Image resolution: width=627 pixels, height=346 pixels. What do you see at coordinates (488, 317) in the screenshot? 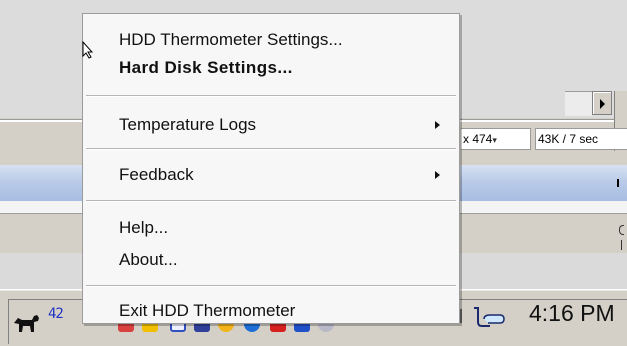
I see `network-bubble-icon` at bounding box center [488, 317].